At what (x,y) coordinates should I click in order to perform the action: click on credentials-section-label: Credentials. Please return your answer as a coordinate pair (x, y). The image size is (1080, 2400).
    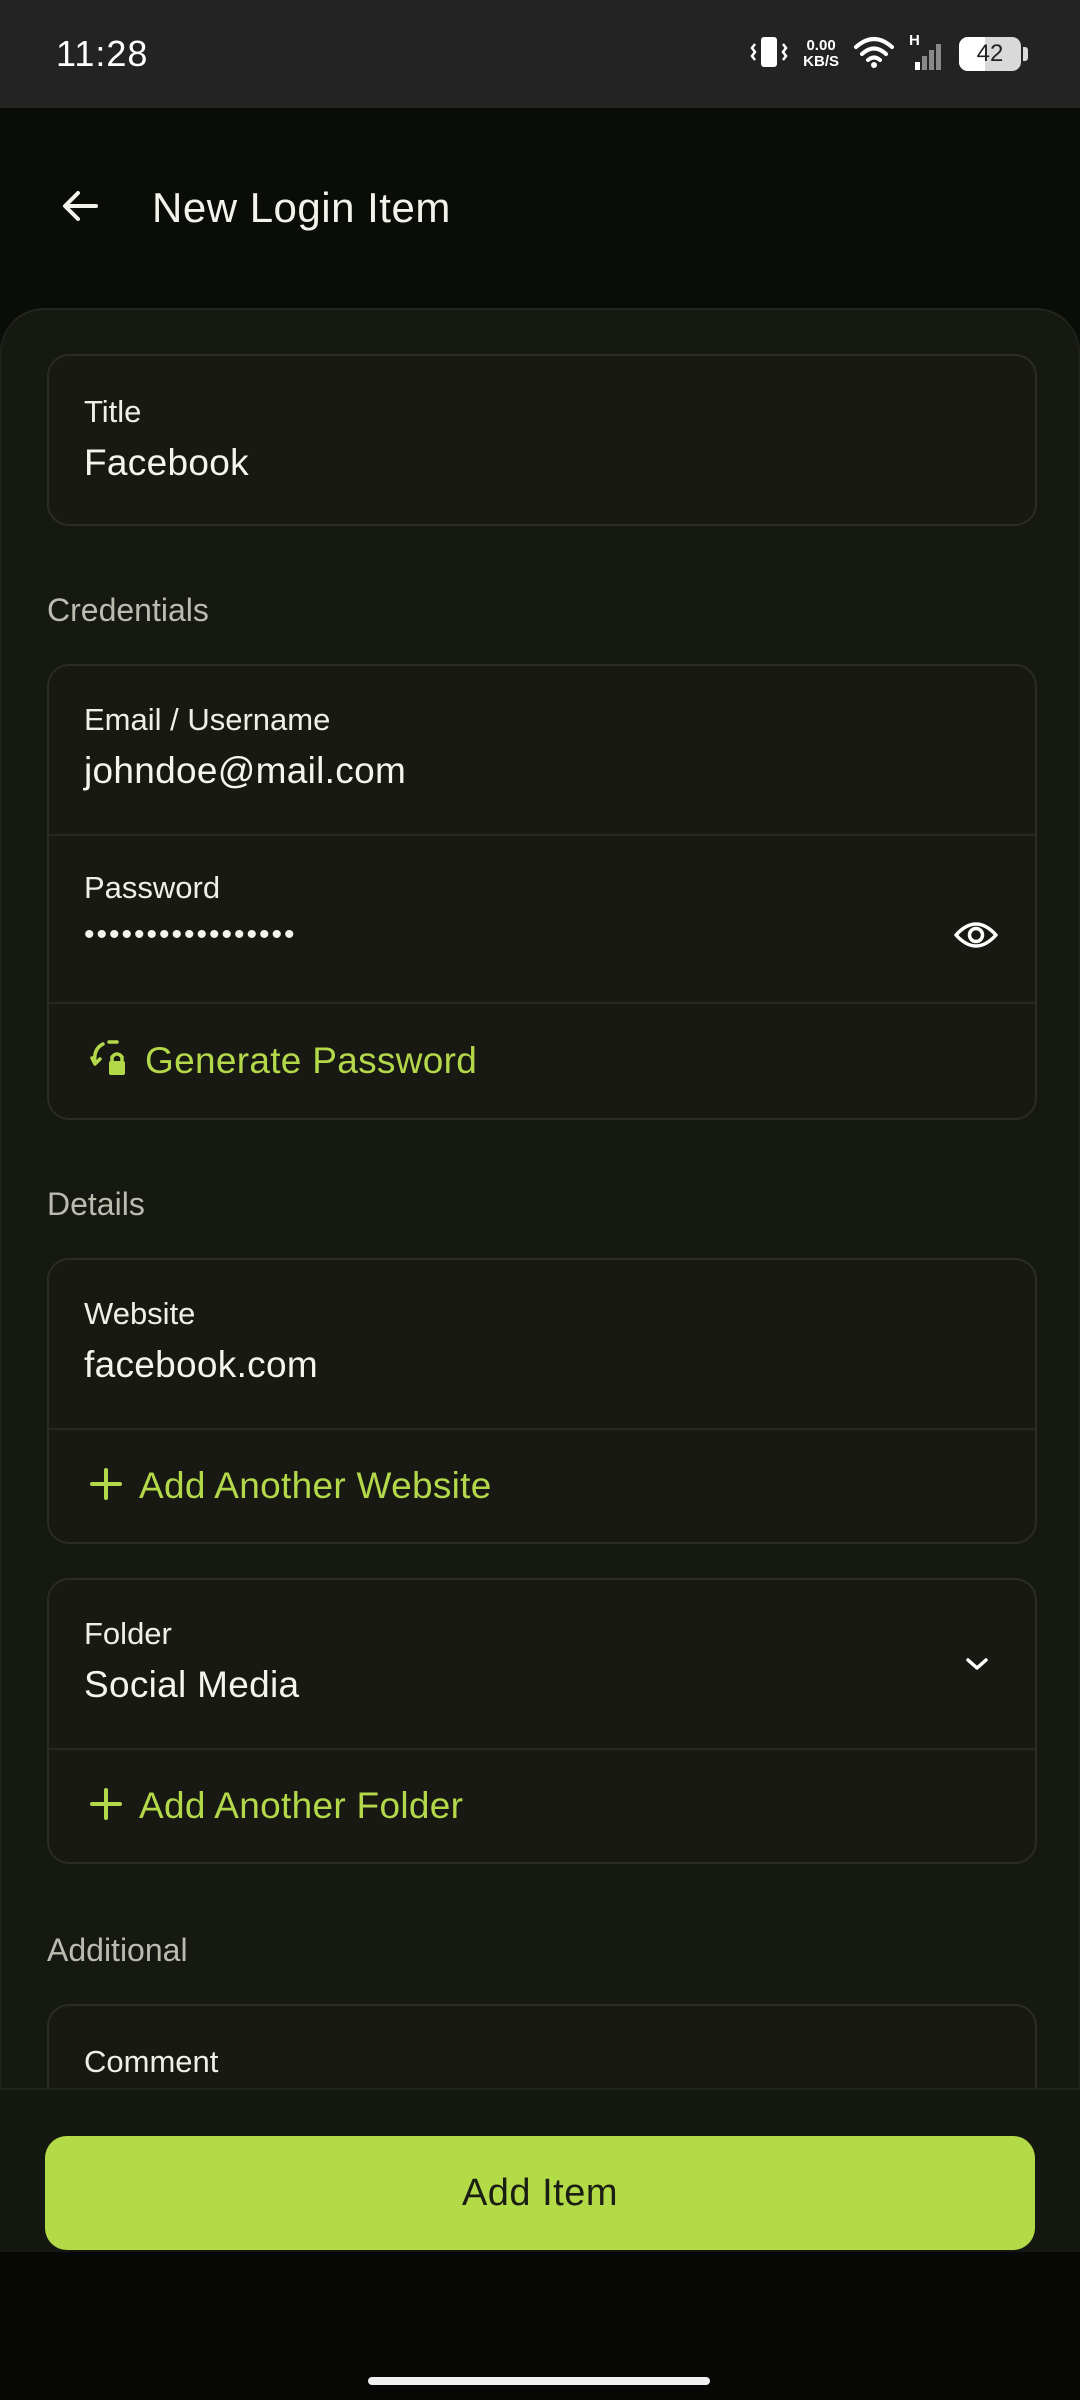
    Looking at the image, I should click on (128, 610).